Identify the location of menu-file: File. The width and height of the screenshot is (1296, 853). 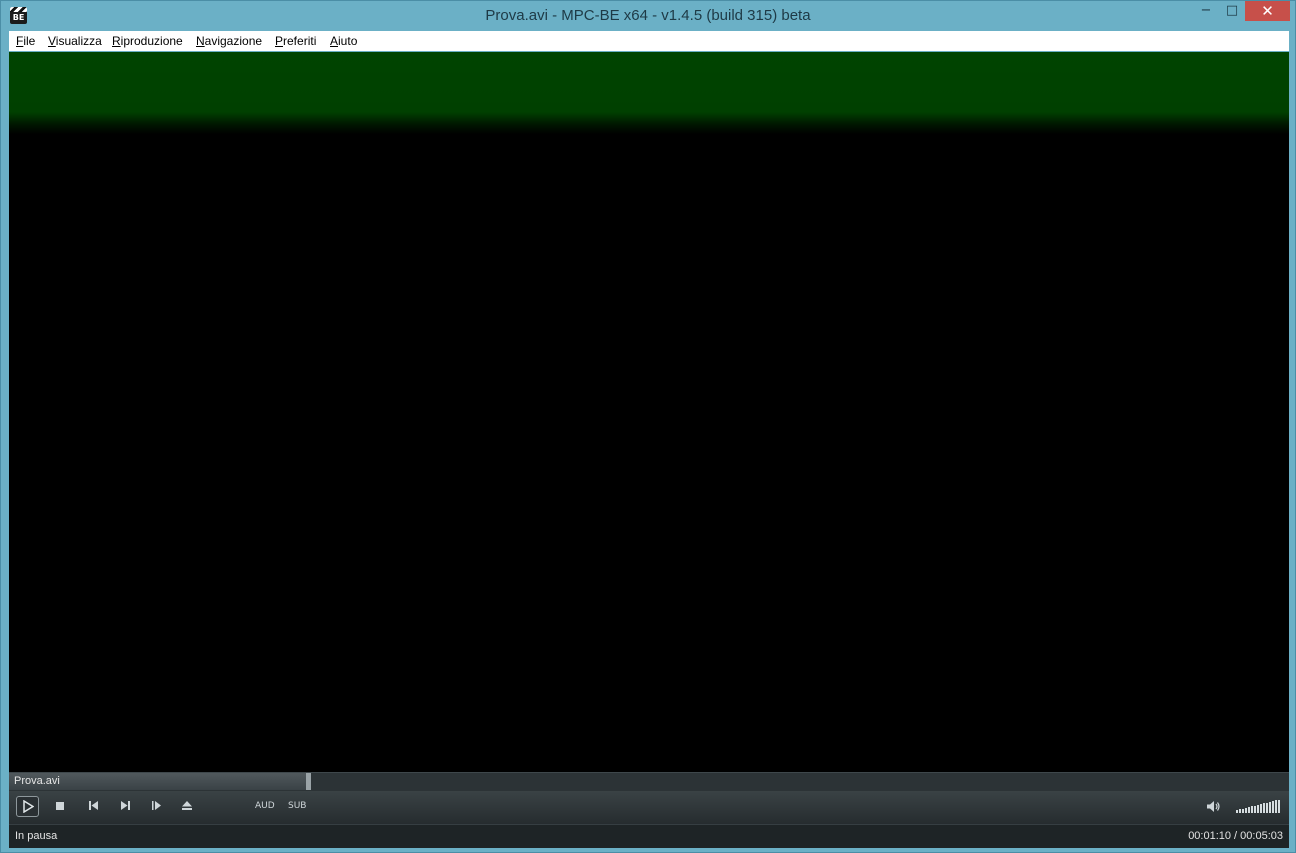
(25, 41).